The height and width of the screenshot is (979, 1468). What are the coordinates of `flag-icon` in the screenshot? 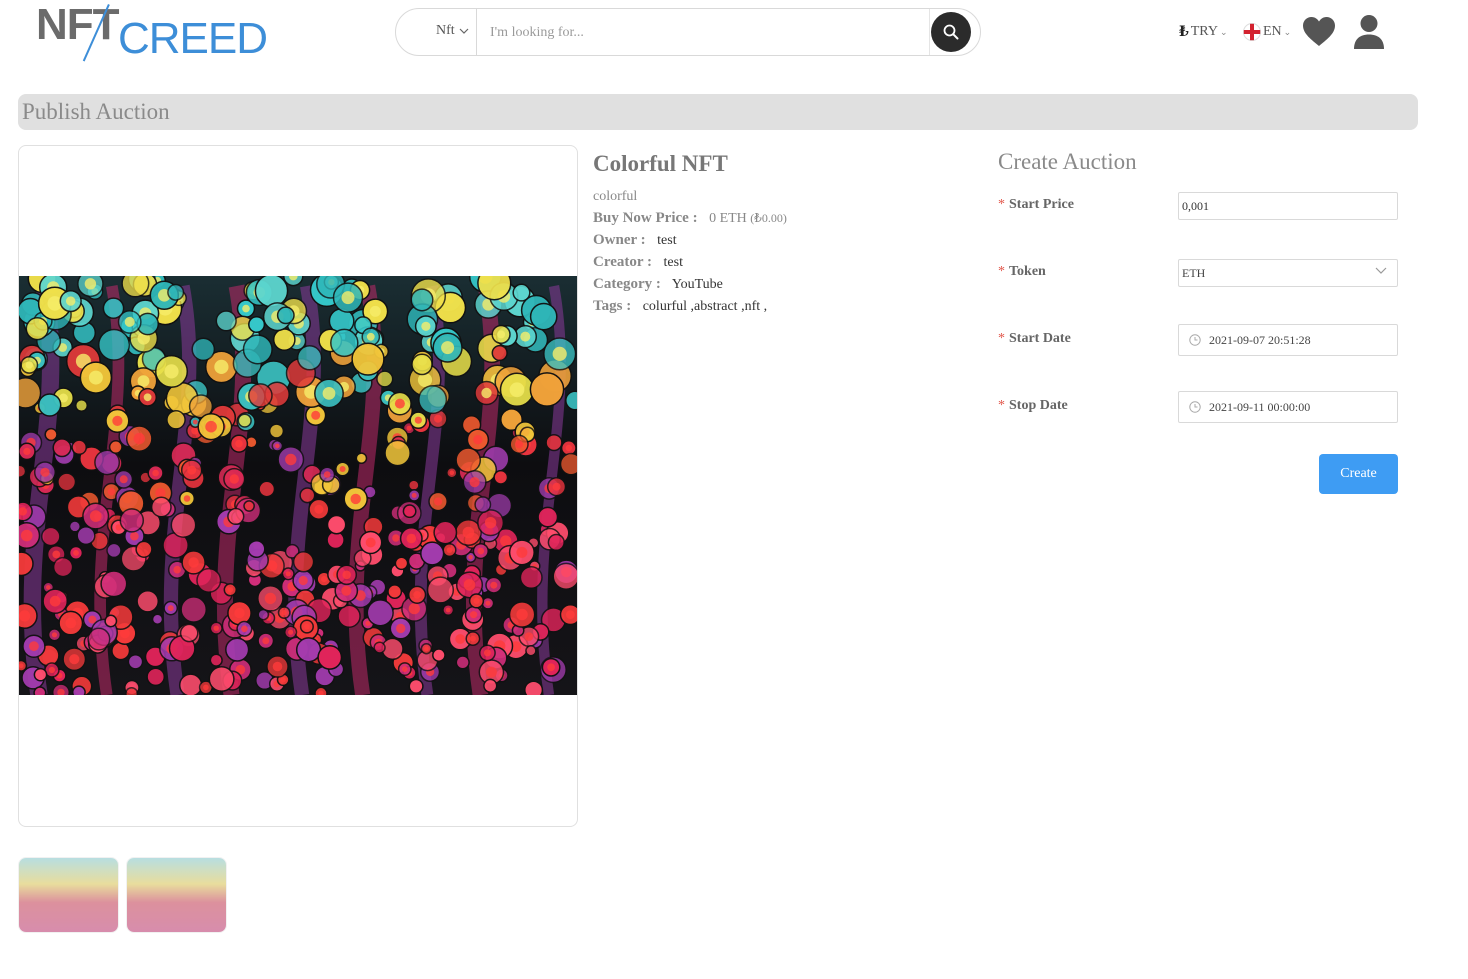 It's located at (1252, 32).